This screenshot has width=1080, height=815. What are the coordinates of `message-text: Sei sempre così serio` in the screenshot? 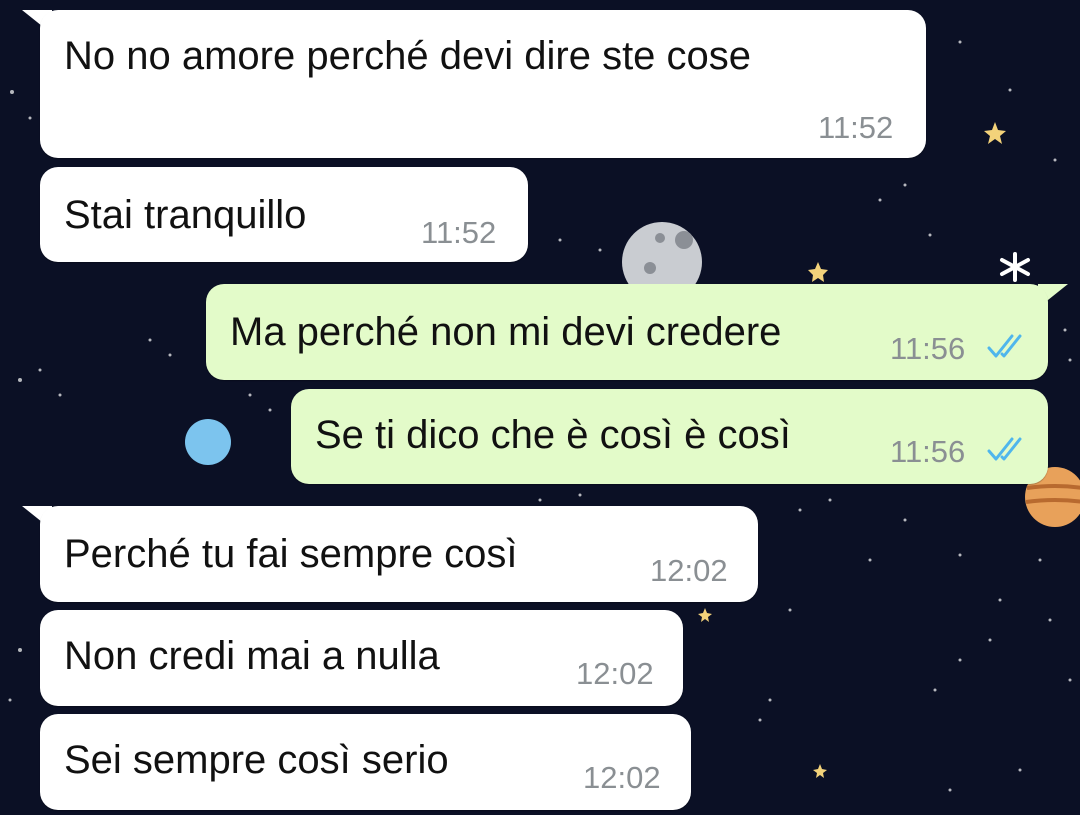 It's located at (256, 760).